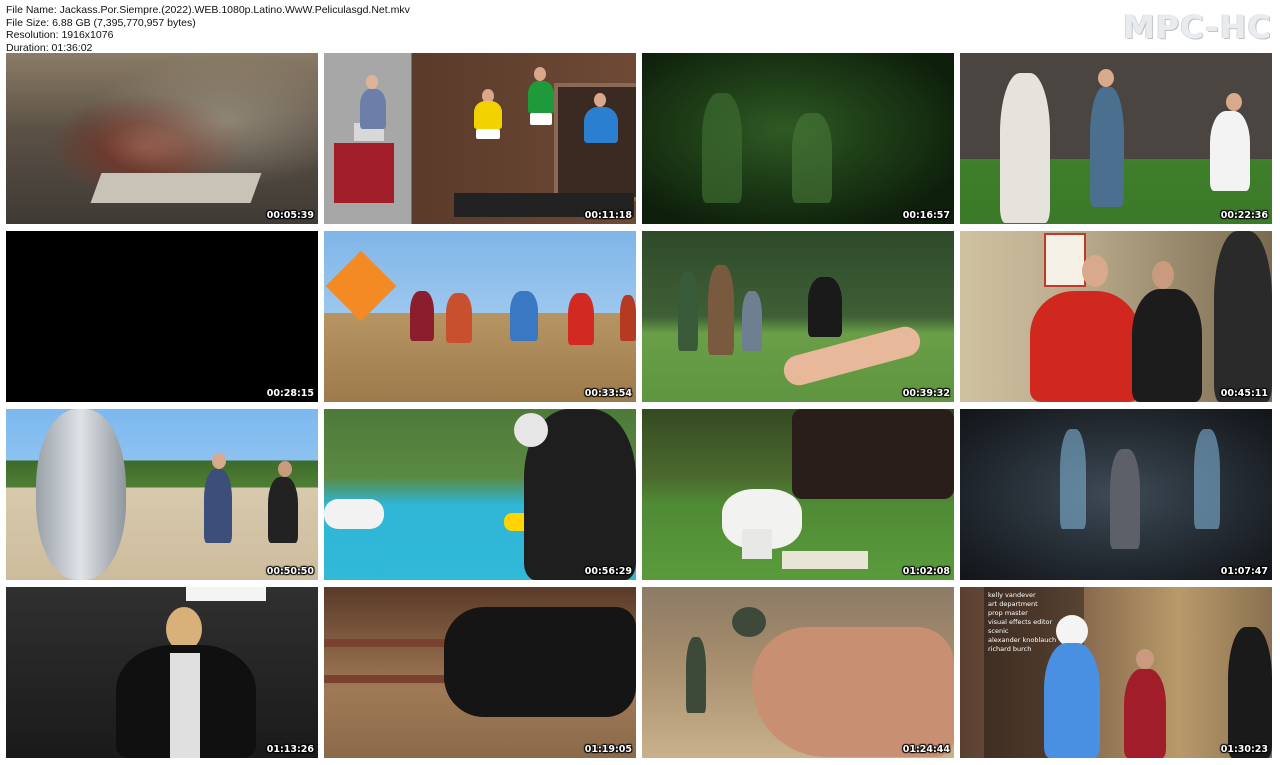 The image size is (1280, 765). I want to click on resolution: Resolution: 1916x1076, so click(60, 35).